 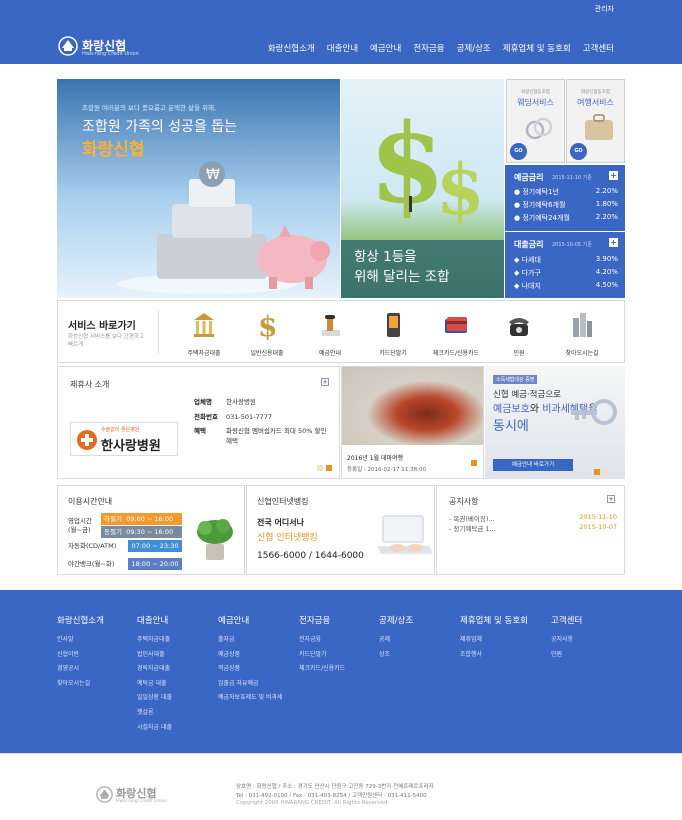 I want to click on nav-item-about: 화랑신협소개, so click(x=291, y=48).